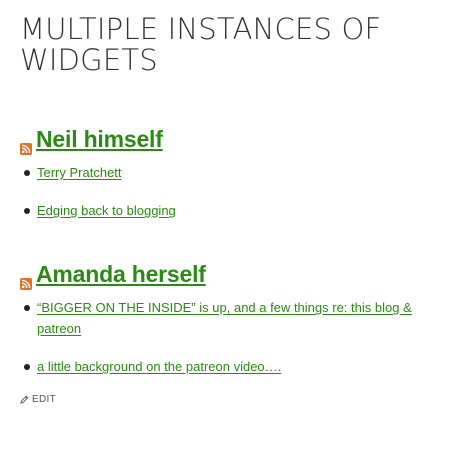  What do you see at coordinates (201, 44) in the screenshot?
I see `page-title: MULTIPLE INSTANCES OF WIDGETS` at bounding box center [201, 44].